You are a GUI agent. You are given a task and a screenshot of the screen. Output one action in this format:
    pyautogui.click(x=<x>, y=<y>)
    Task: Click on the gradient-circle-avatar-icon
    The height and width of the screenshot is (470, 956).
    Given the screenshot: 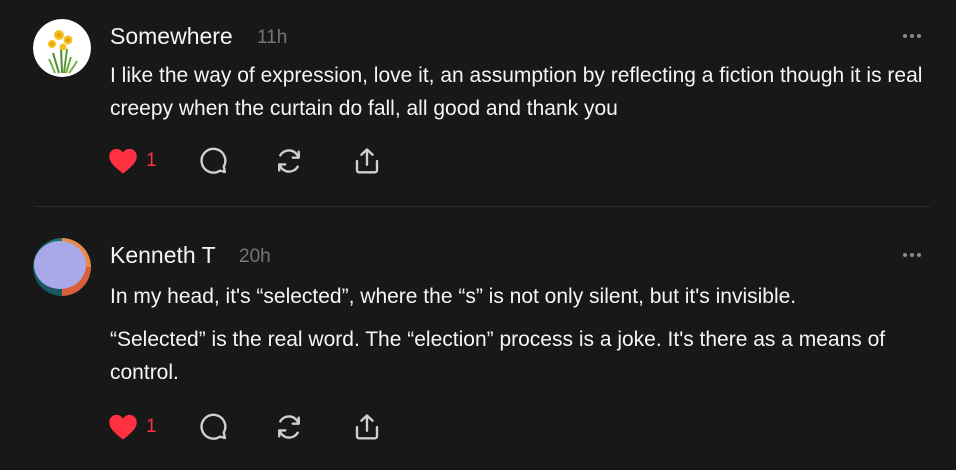 What is the action you would take?
    pyautogui.click(x=62, y=267)
    